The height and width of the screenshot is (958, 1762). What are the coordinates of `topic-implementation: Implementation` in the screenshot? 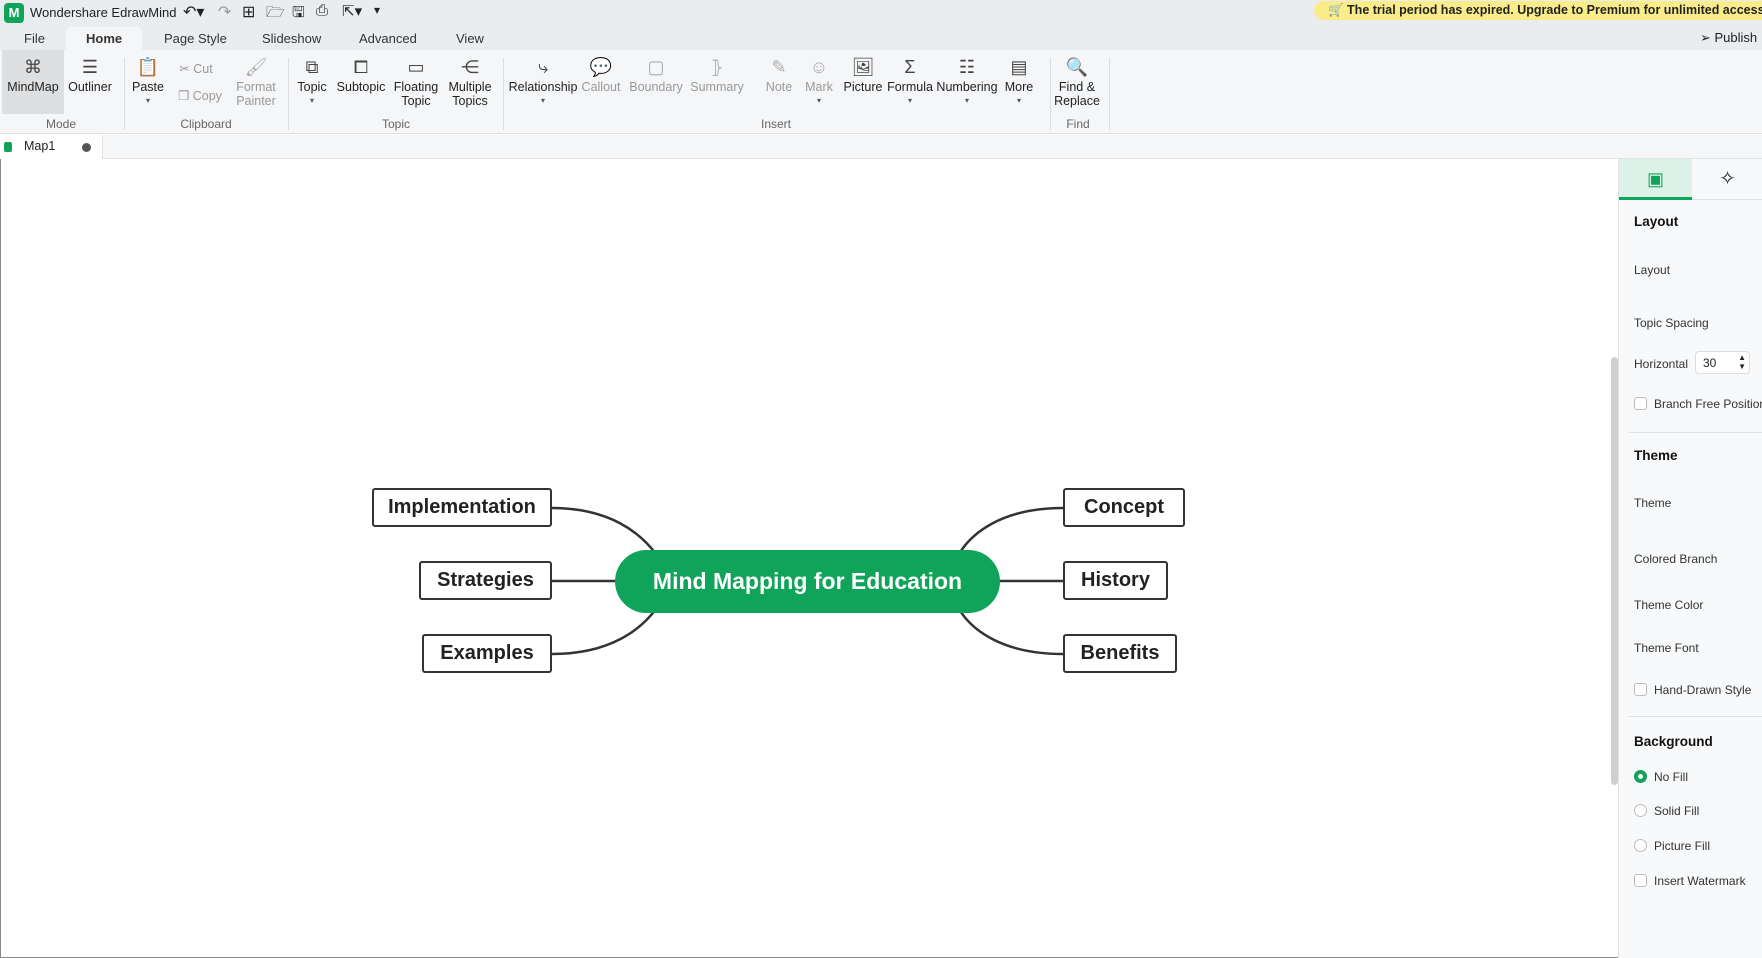 It's located at (462, 507).